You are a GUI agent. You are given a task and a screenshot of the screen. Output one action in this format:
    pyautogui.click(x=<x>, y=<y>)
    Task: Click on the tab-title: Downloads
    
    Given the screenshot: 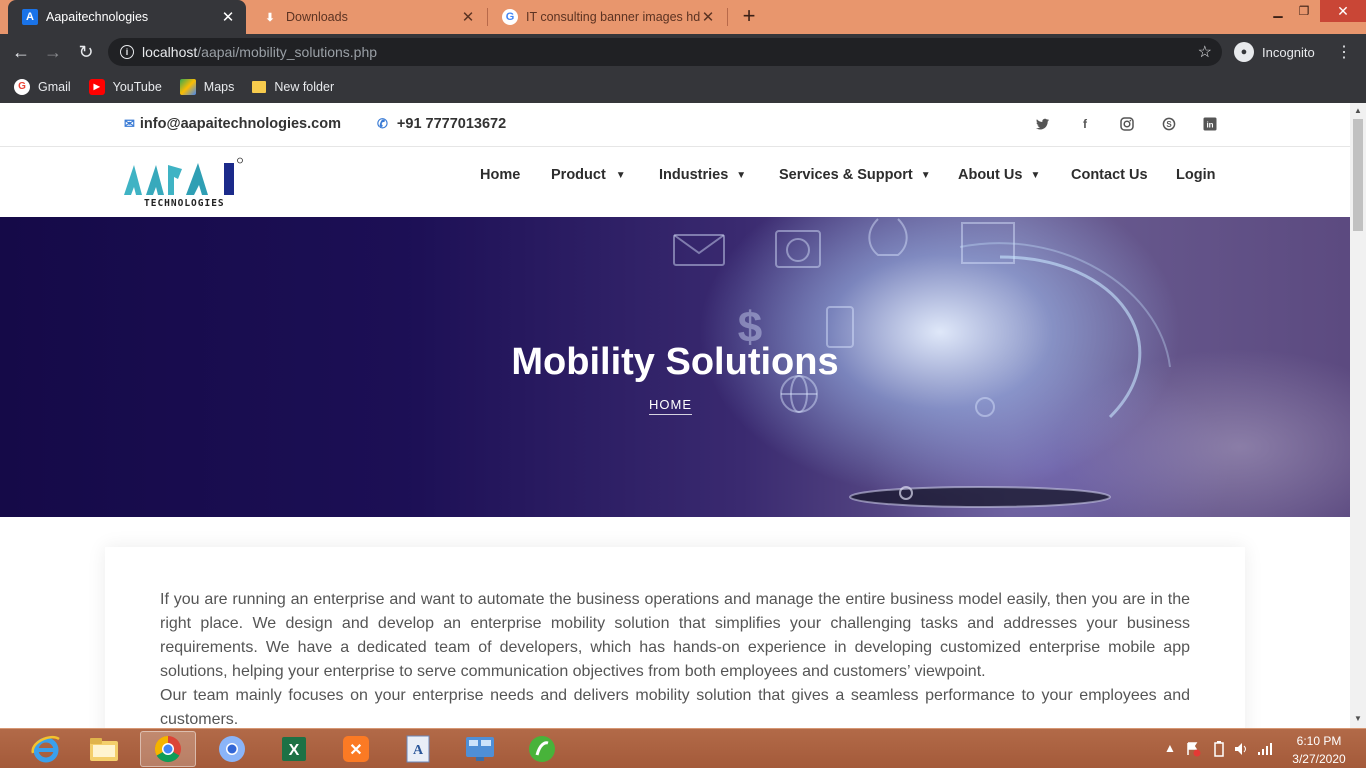 What is the action you would take?
    pyautogui.click(x=317, y=17)
    